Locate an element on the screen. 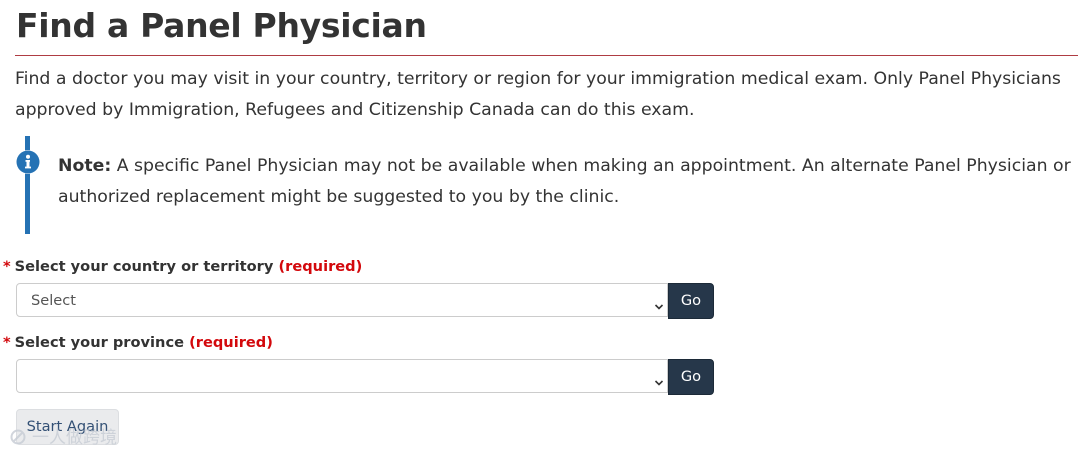  watermark-logo-icon: 一人做跨境 is located at coordinates (63, 438).